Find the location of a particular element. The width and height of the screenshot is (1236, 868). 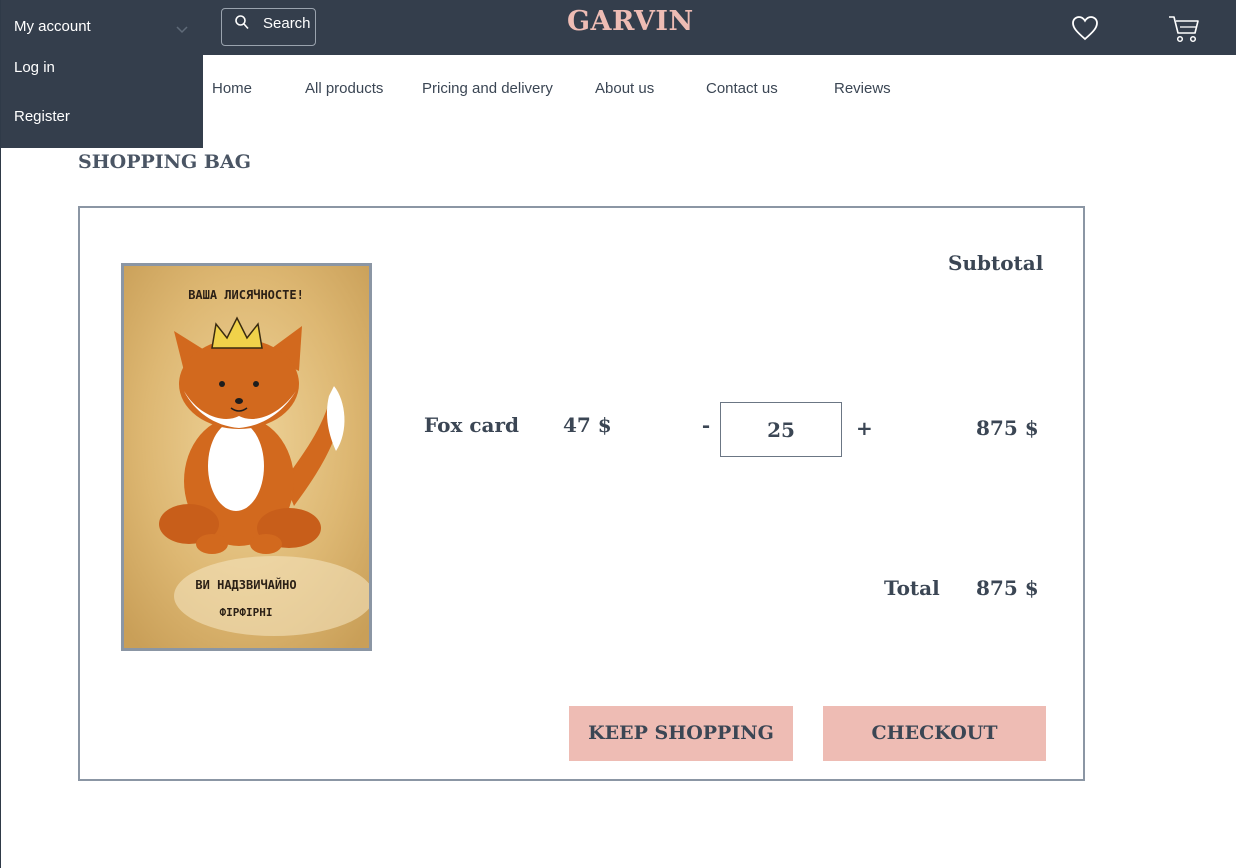

search-button: Search is located at coordinates (268, 27).